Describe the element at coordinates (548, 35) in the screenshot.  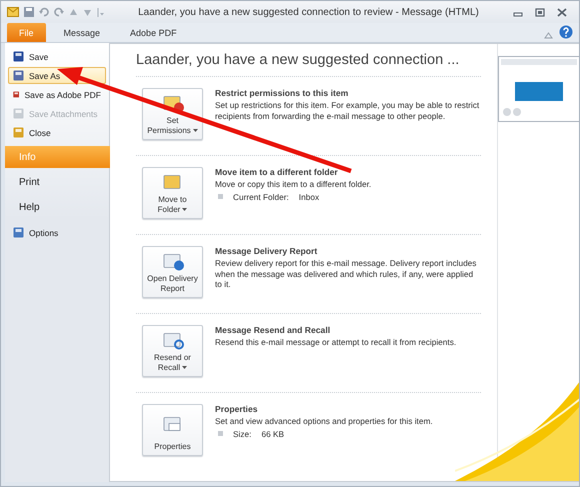
I see `collapse-ribbon-icon` at that location.